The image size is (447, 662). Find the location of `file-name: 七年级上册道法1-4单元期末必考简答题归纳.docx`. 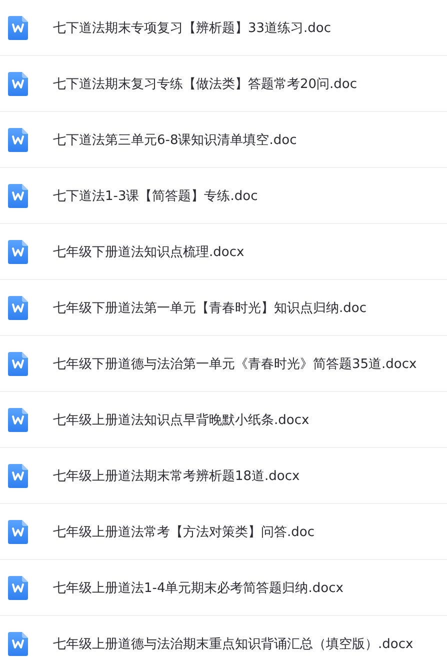

file-name: 七年级上册道法1-4单元期末必考简答题归纳.docx is located at coordinates (198, 587).